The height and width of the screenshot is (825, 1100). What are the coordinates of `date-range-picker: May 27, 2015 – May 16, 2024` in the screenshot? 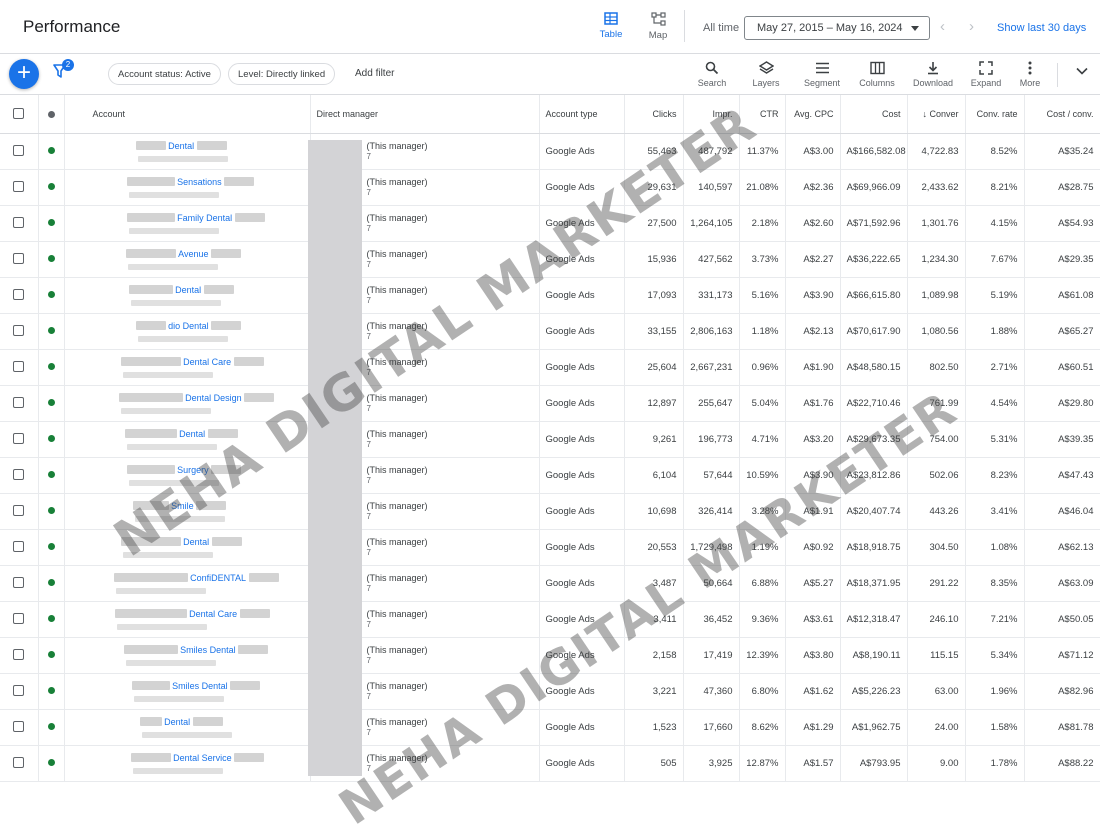 It's located at (837, 28).